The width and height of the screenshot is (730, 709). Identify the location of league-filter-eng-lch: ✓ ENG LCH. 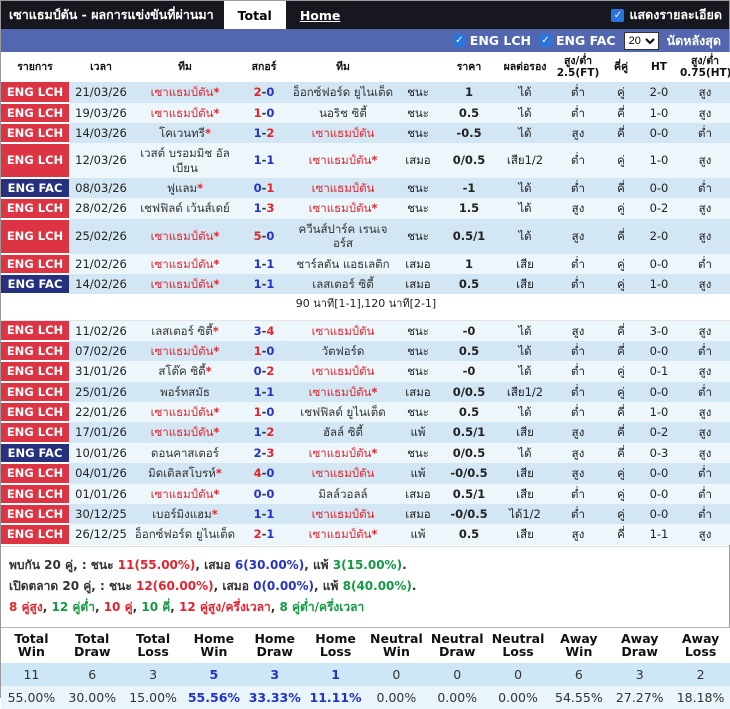
(491, 40).